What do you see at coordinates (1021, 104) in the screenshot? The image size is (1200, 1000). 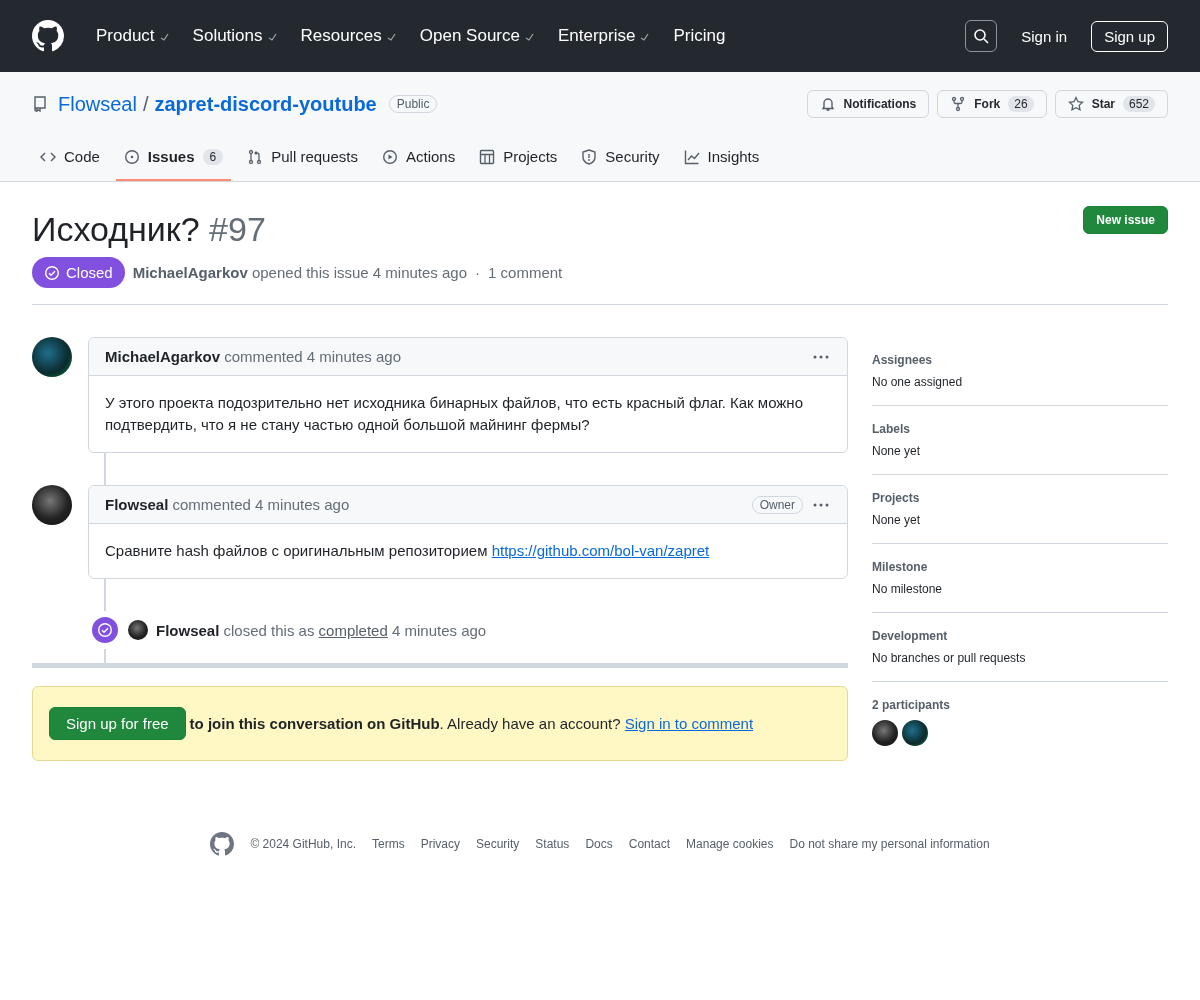 I see `counter: 26` at bounding box center [1021, 104].